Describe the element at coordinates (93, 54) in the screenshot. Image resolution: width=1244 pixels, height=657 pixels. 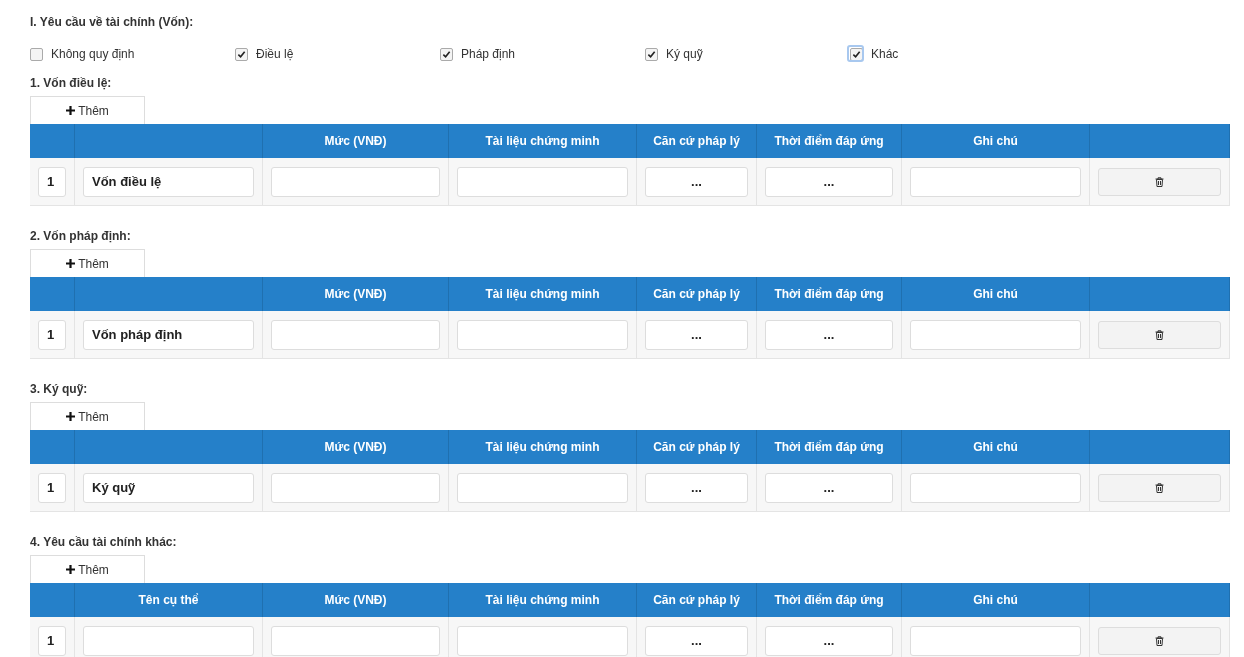
I see `checkbox-label: Không quy định` at that location.